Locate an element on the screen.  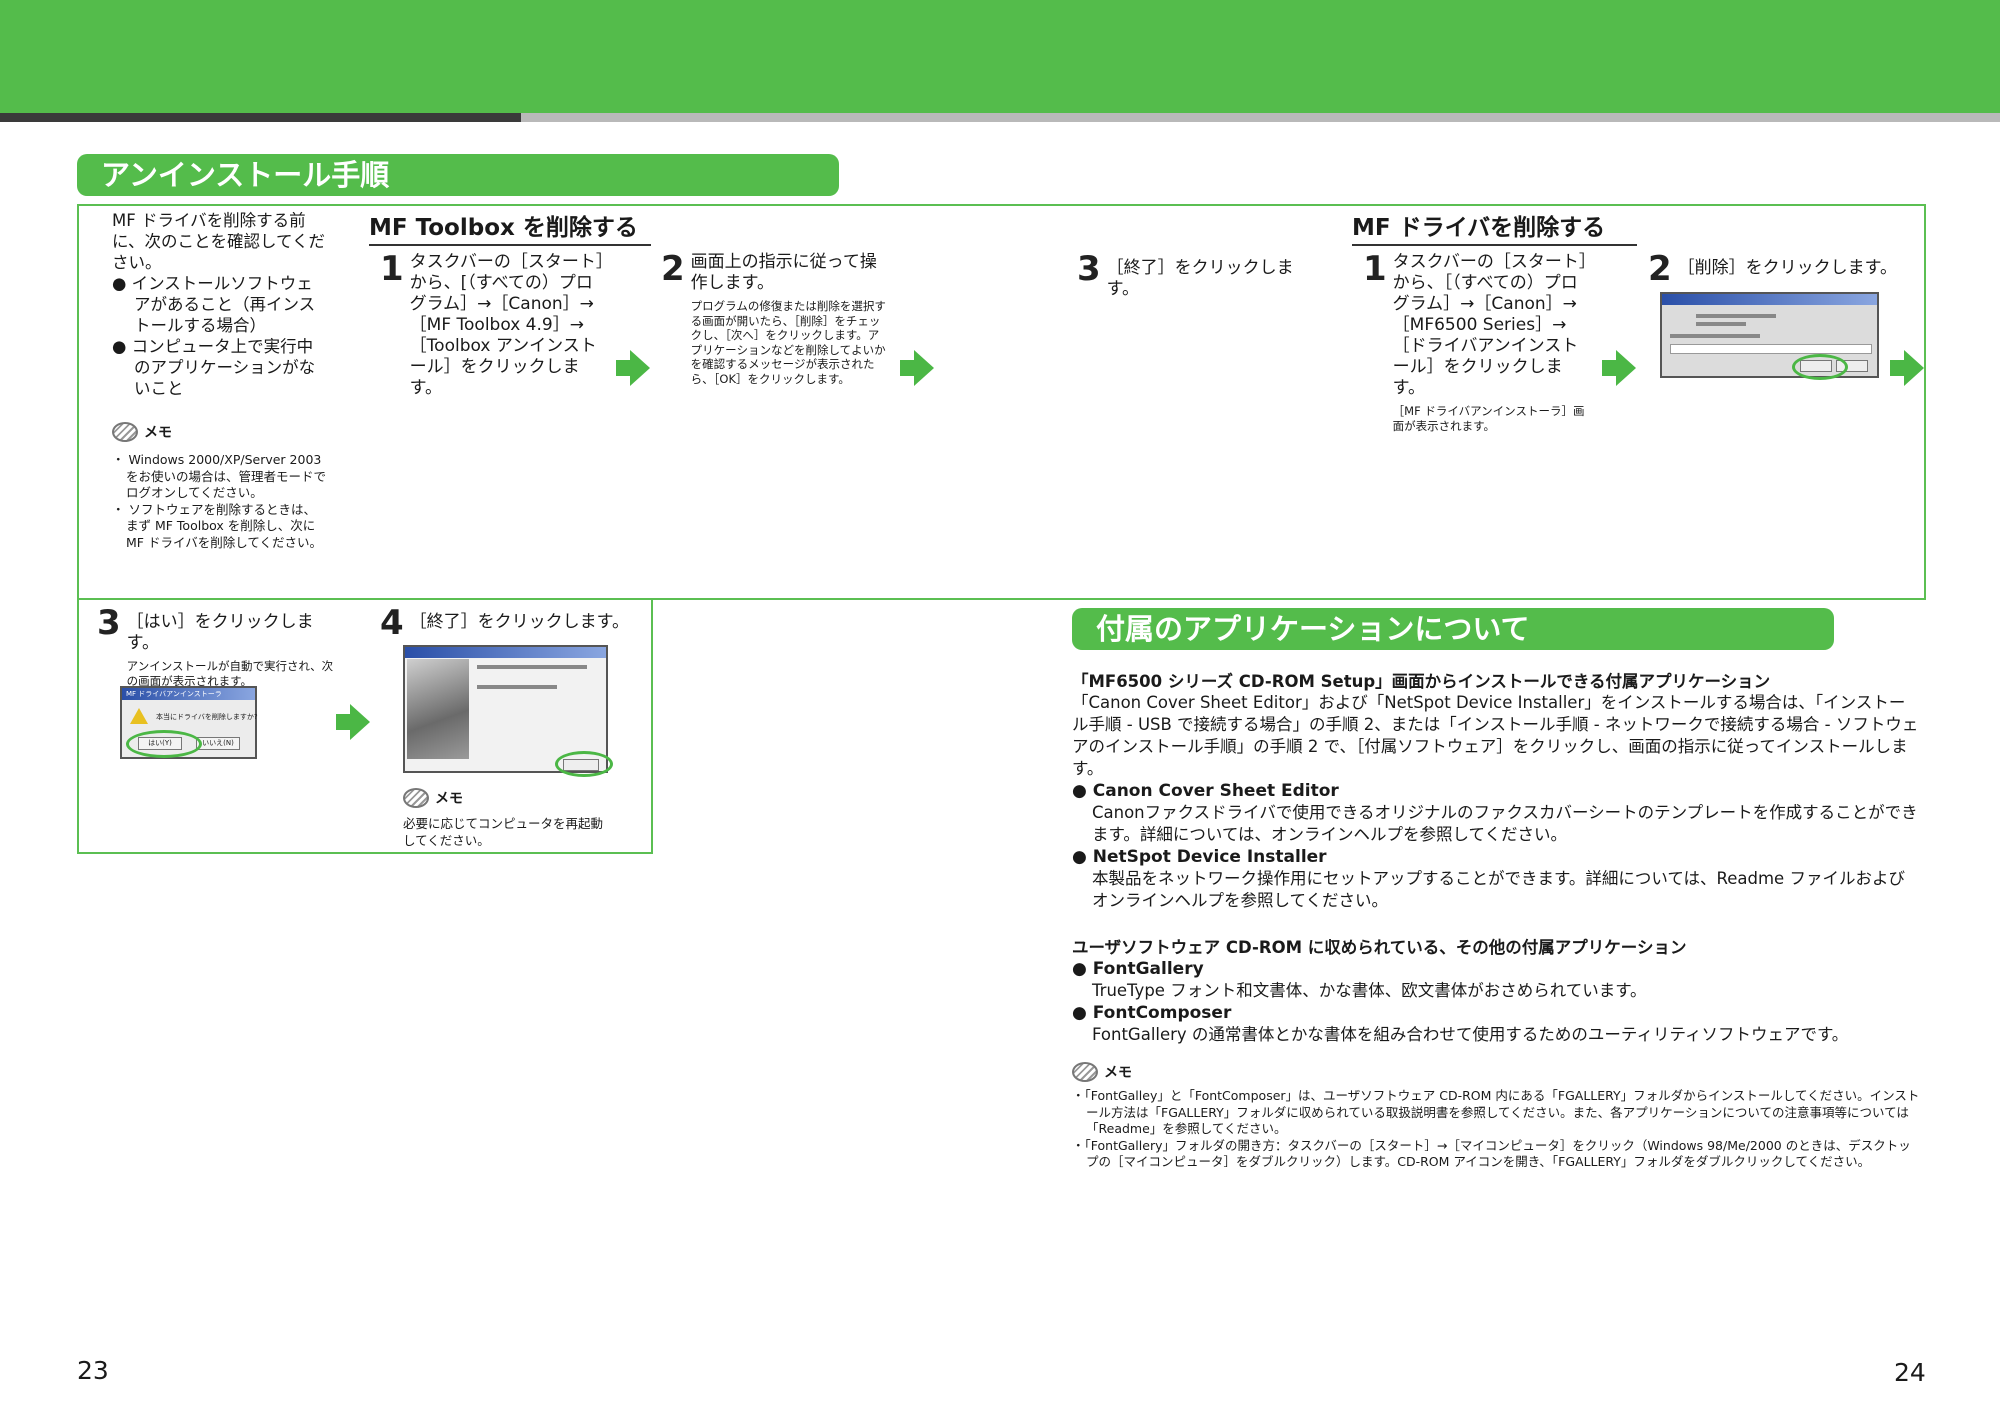
toolbox-step-3: 3 ［終了］をクリックします。 is located at coordinates (1197, 276).